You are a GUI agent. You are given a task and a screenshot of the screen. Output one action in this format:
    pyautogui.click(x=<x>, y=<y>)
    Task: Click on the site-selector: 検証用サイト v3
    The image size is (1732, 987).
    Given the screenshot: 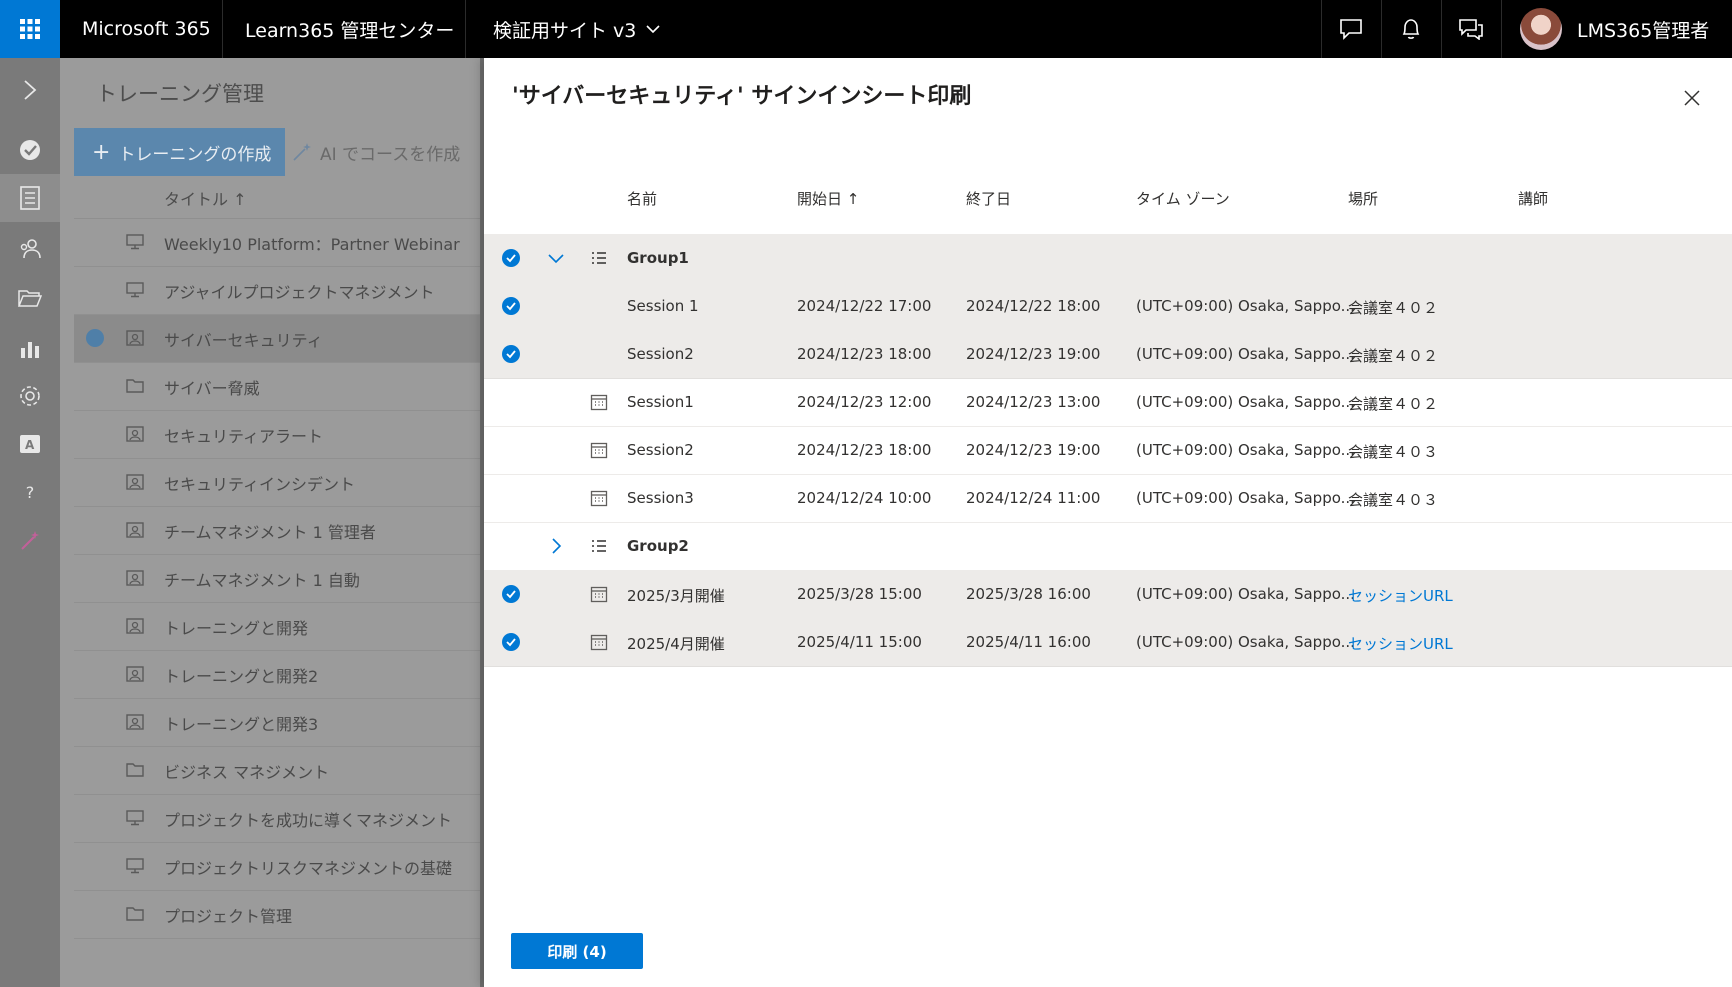 What is the action you would take?
    pyautogui.click(x=576, y=29)
    